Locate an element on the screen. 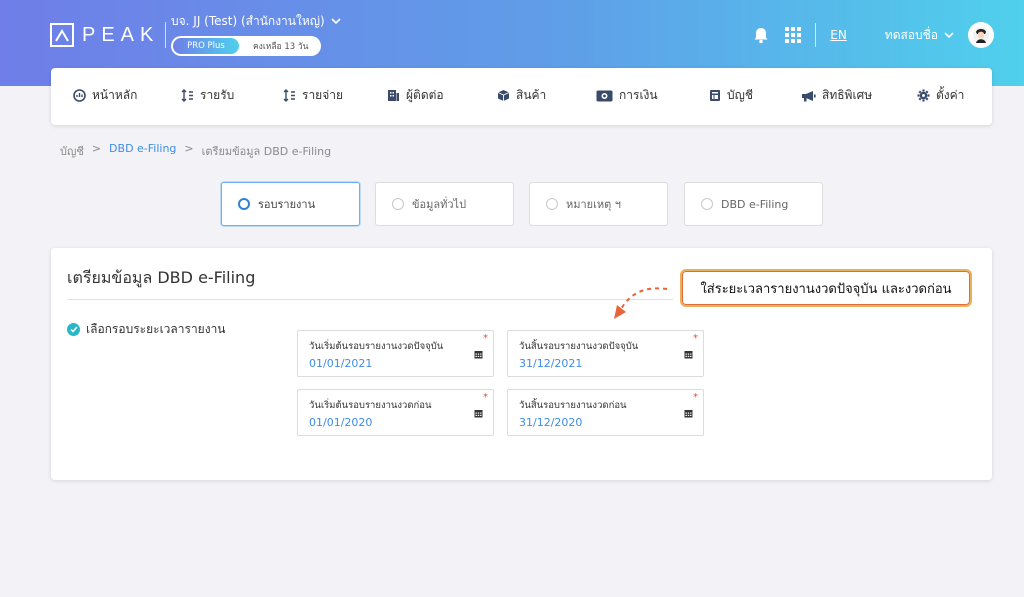  step-general-info: ข้อมูลทั่วไป is located at coordinates (444, 204).